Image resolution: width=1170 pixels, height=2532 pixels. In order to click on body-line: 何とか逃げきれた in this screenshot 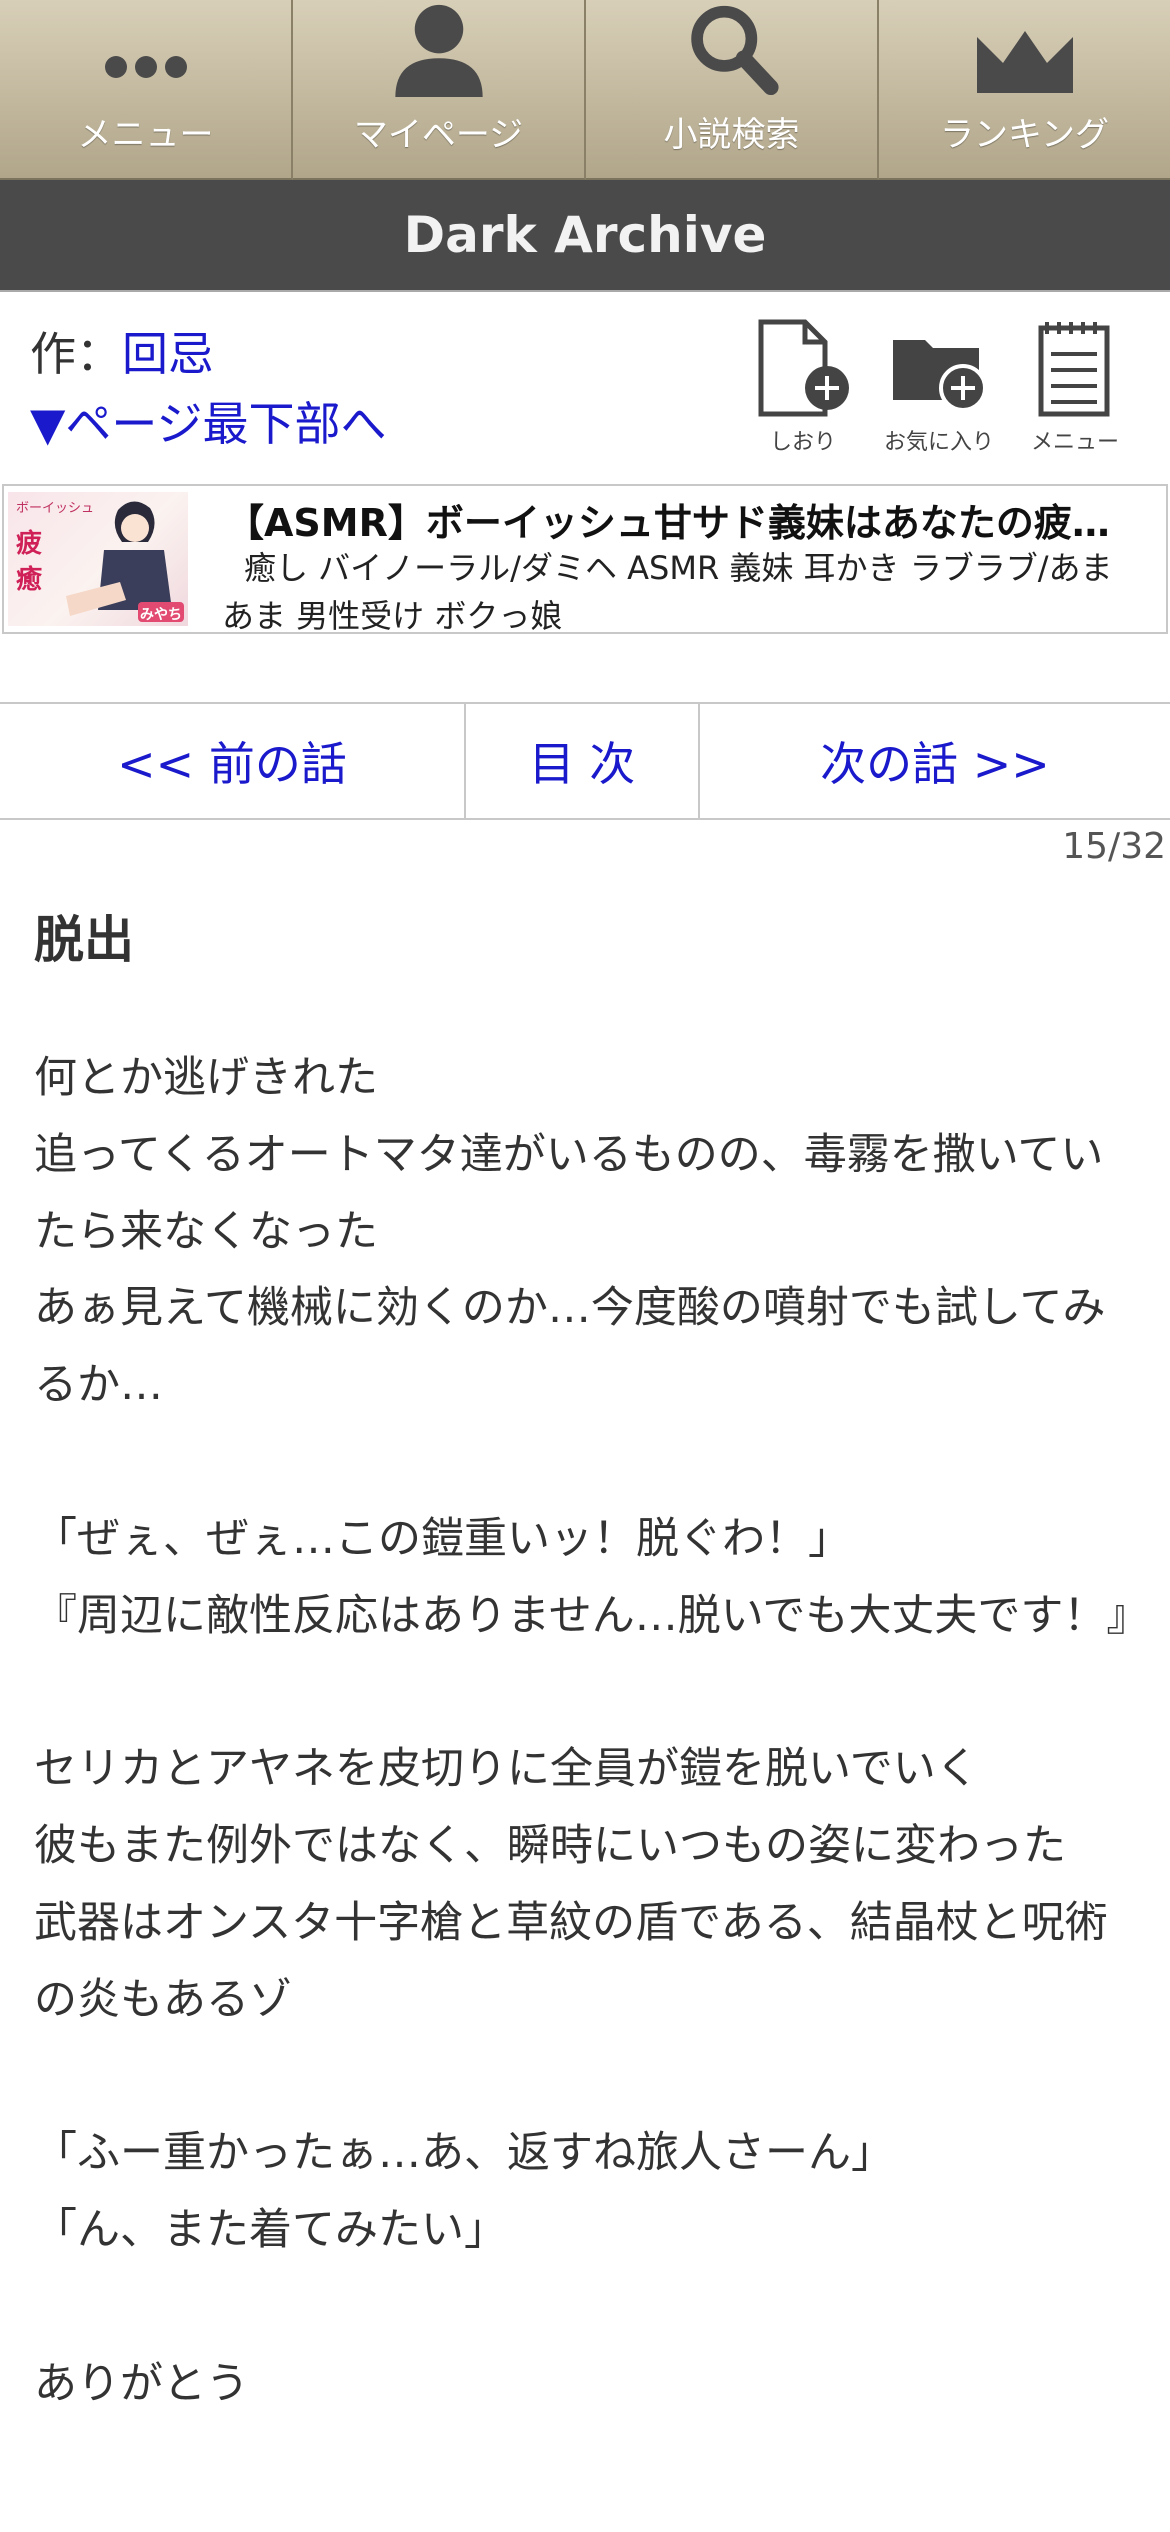, I will do `click(206, 1078)`.